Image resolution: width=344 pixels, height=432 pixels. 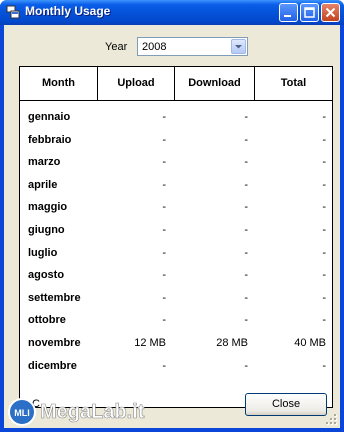 I want to click on total-cell: 40 MB, so click(x=310, y=343).